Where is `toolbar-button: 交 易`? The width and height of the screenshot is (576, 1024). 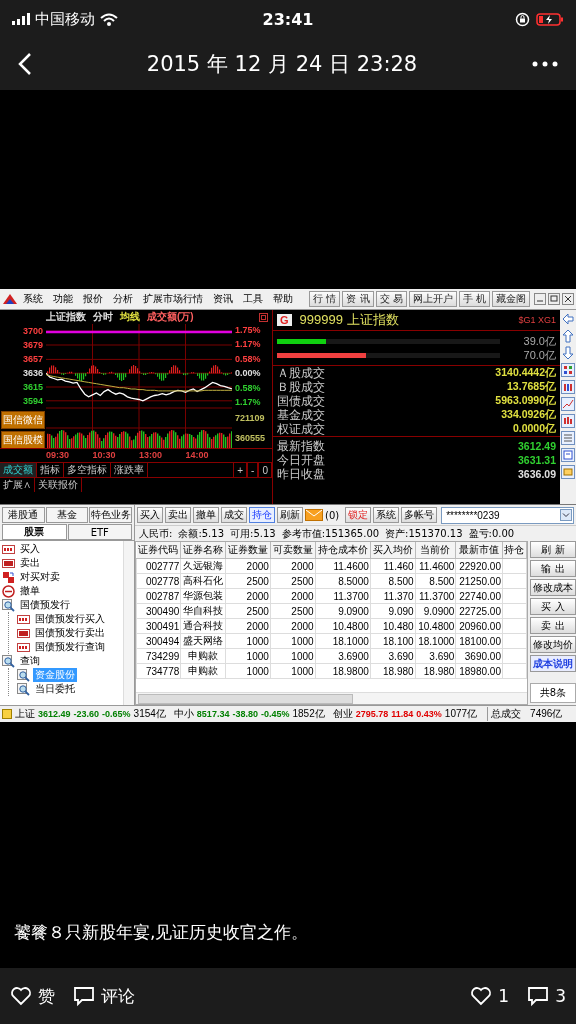
toolbar-button: 交 易 is located at coordinates (391, 299).